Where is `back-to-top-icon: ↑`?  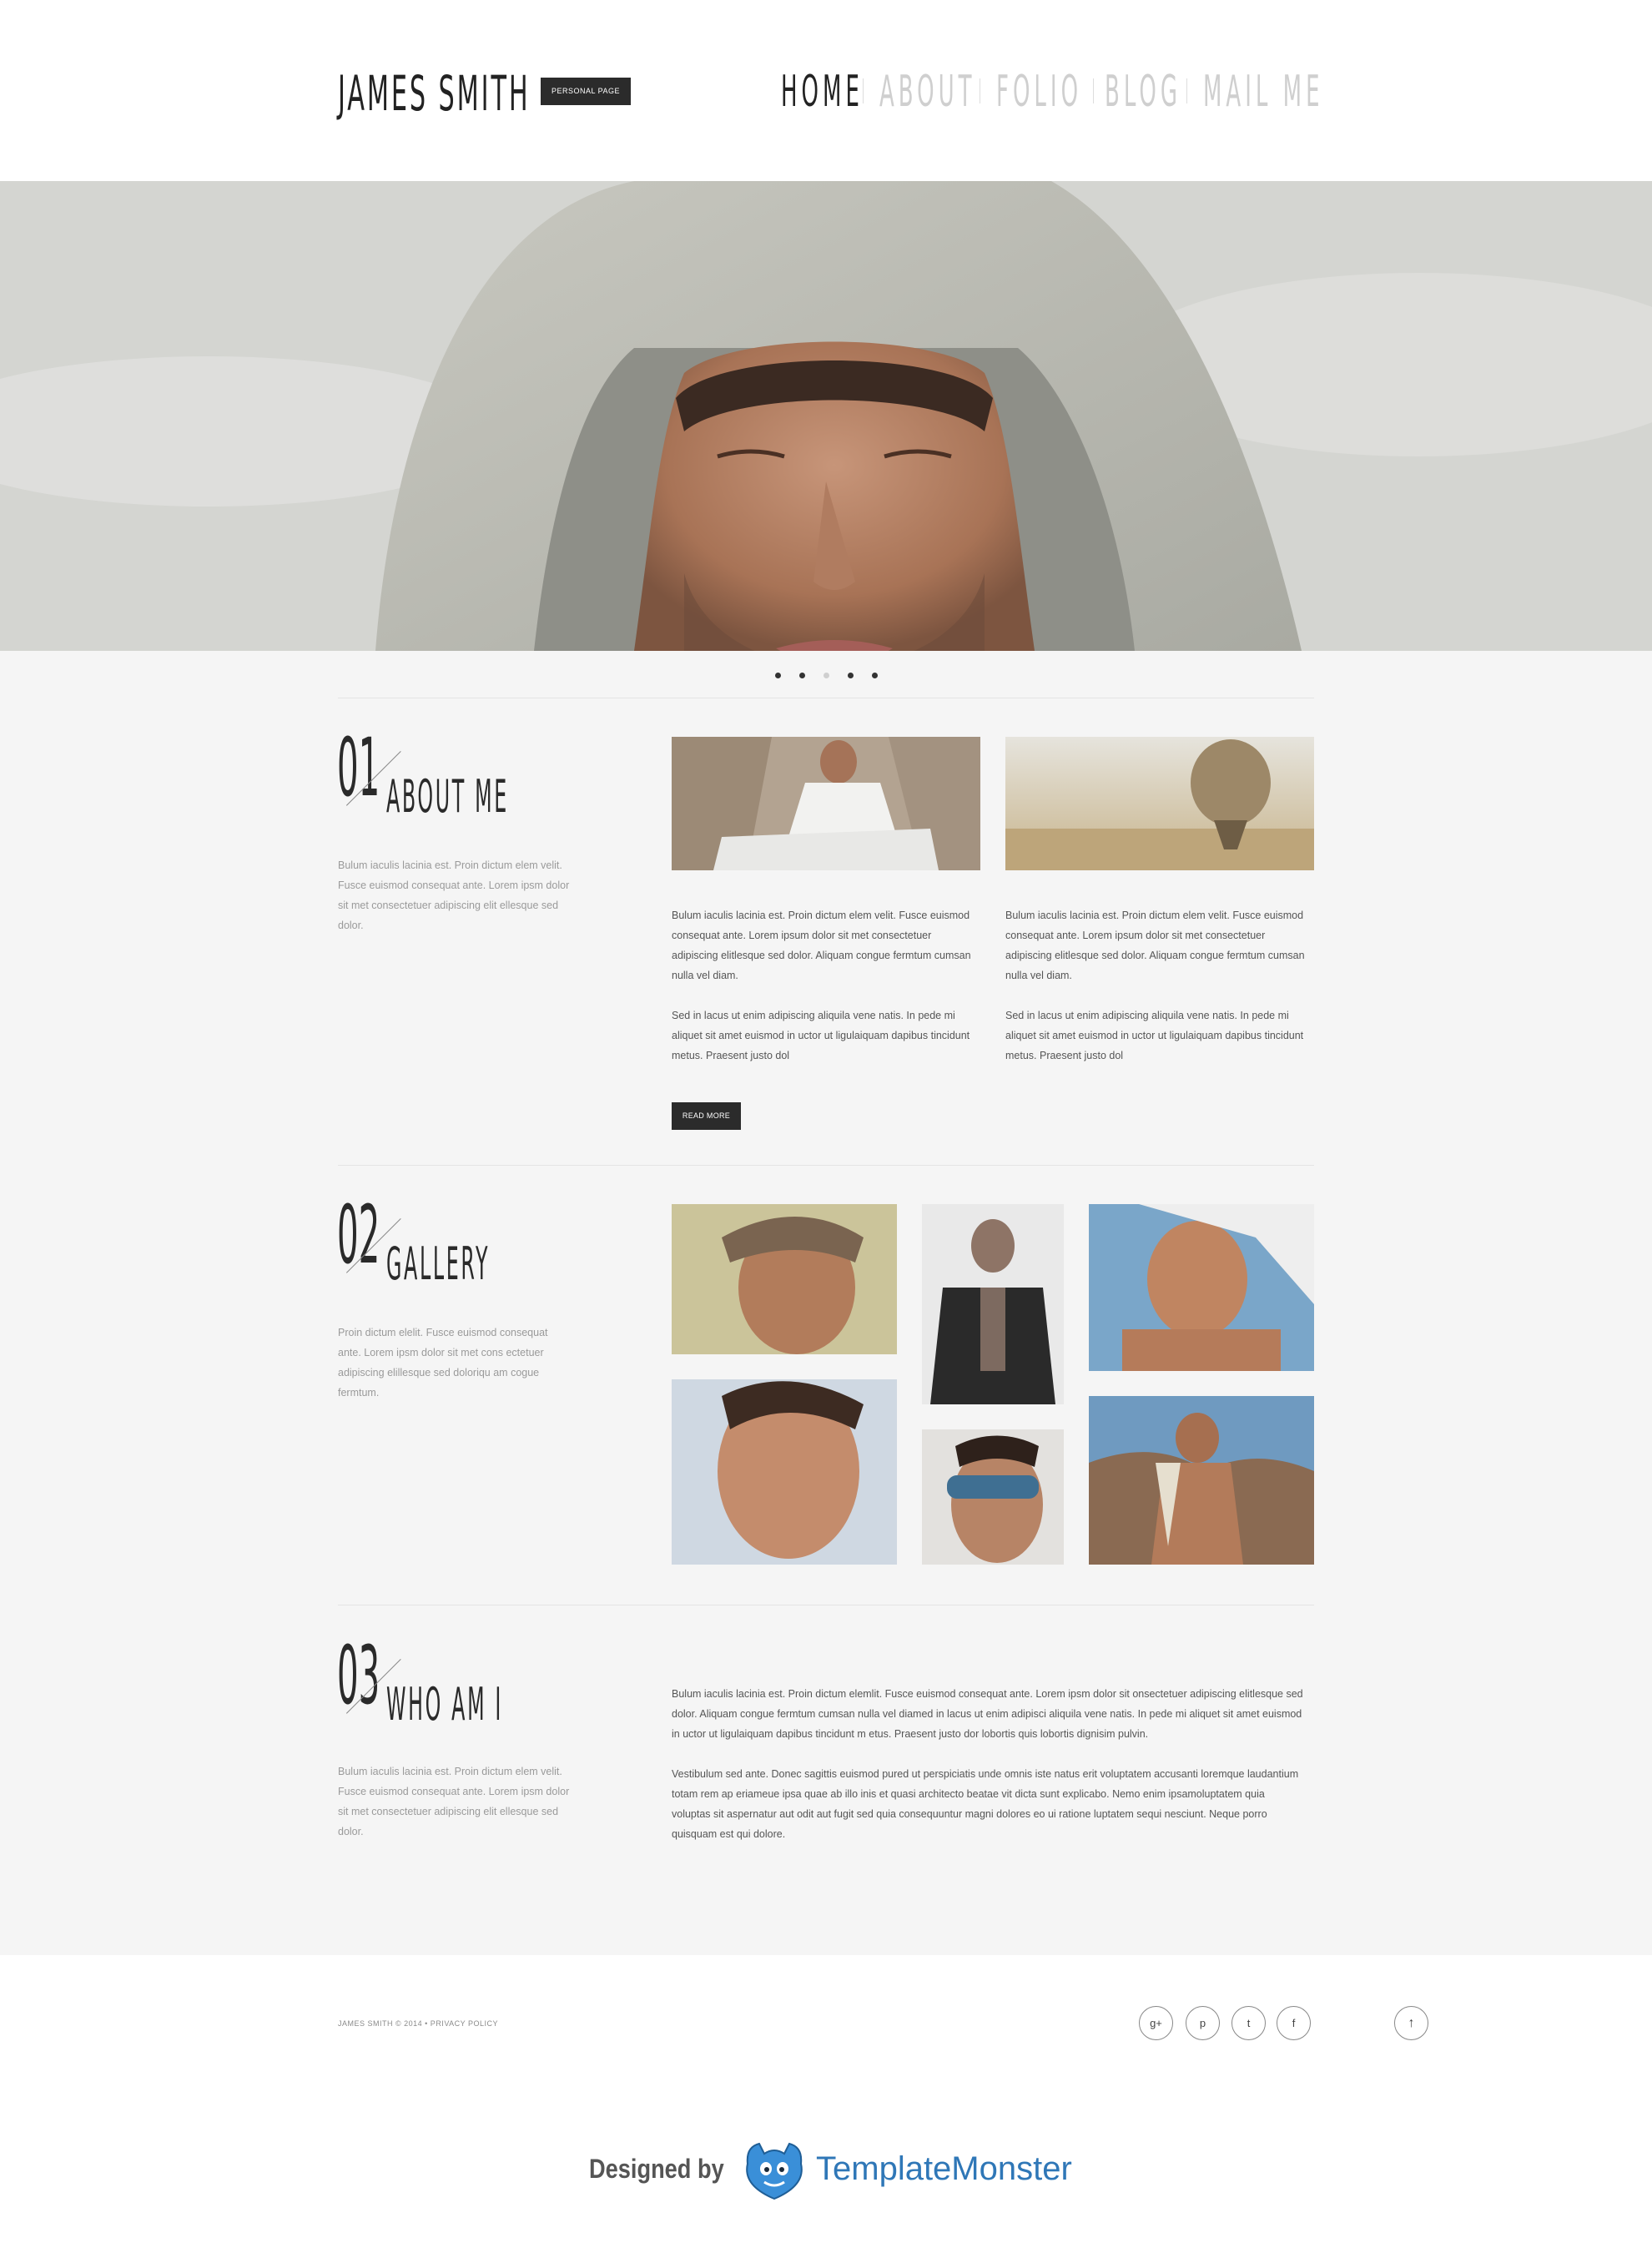
back-to-top-icon: ↑ is located at coordinates (1411, 2023).